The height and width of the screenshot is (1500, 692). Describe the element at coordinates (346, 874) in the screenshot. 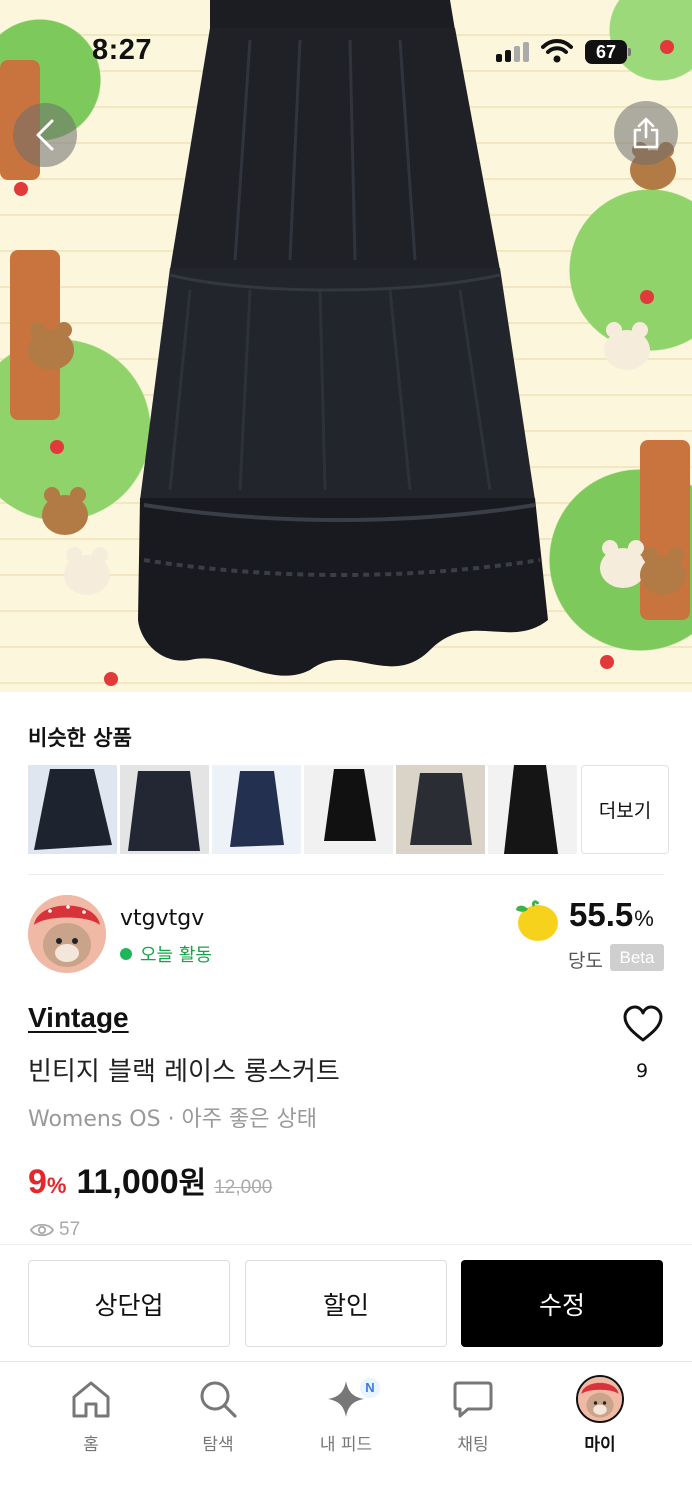

I see `divider` at that location.